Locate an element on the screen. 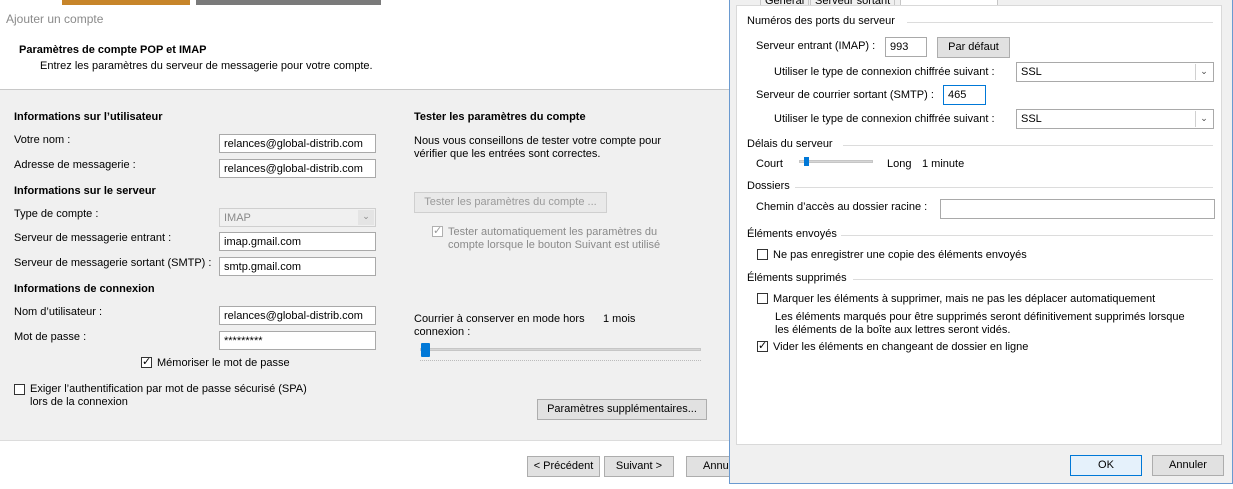 This screenshot has width=1233, height=489. root-folder-field is located at coordinates (1077, 209).